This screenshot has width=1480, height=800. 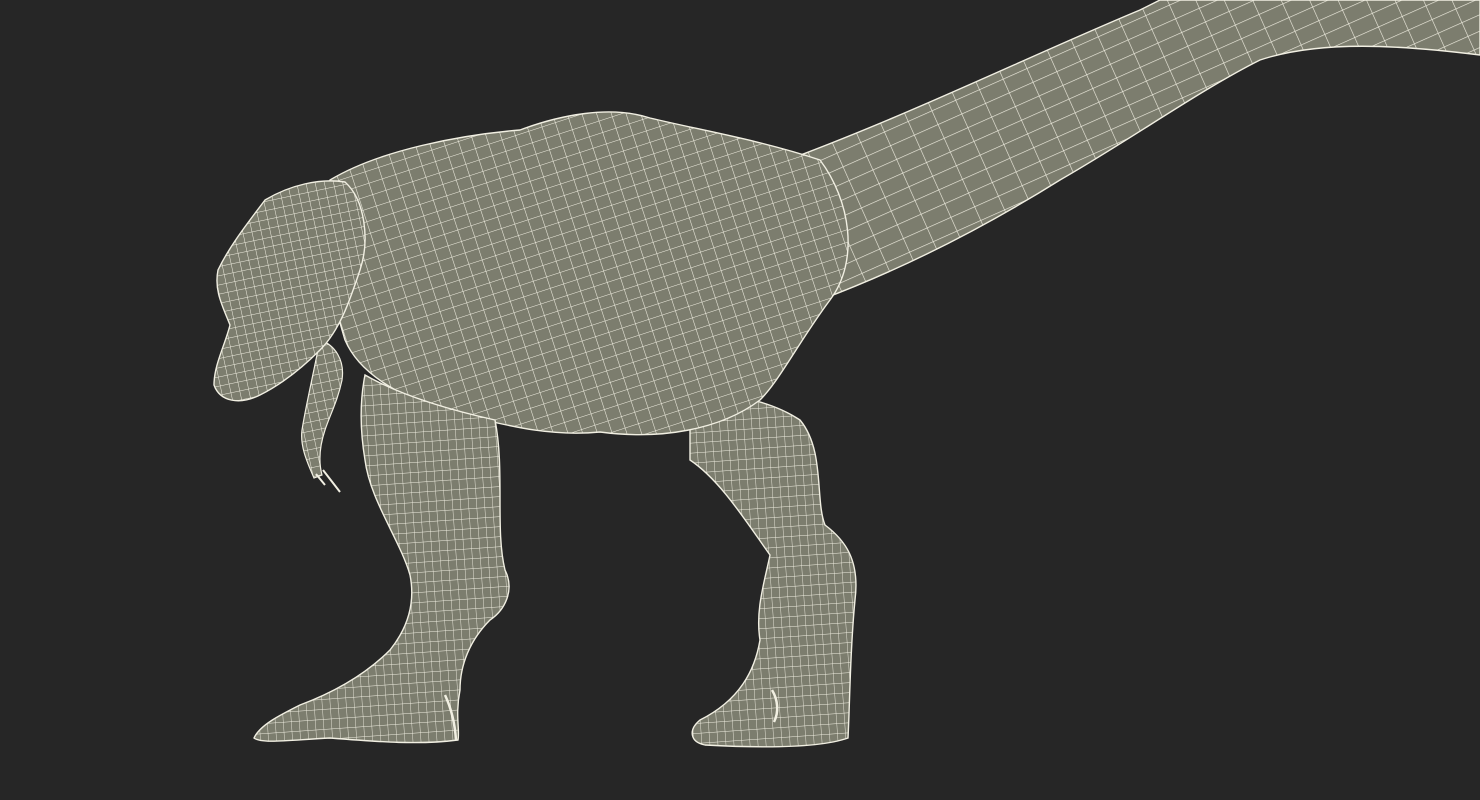 I want to click on torso, so click(x=586, y=273).